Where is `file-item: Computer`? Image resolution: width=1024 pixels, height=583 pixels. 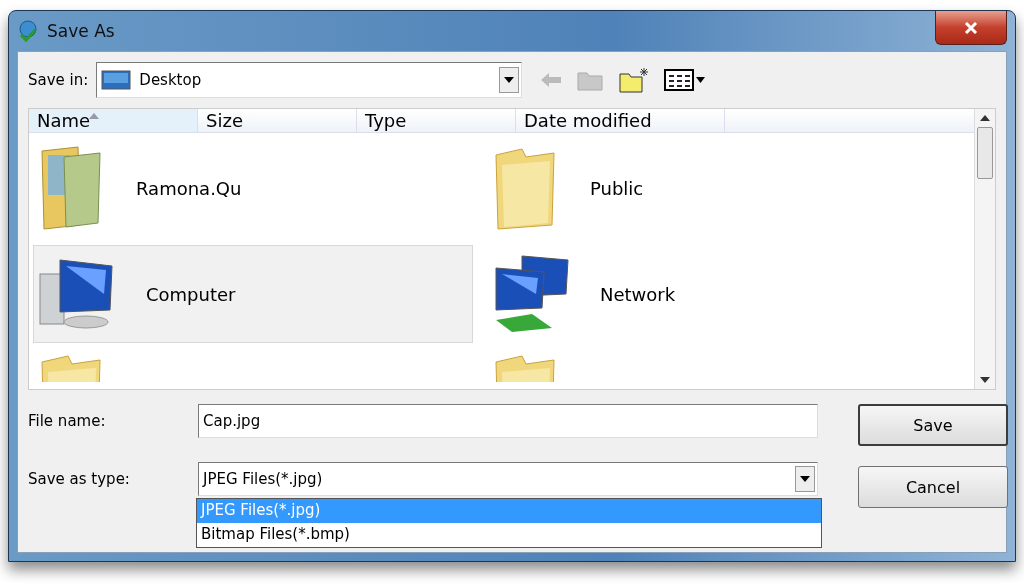 file-item: Computer is located at coordinates (253, 294).